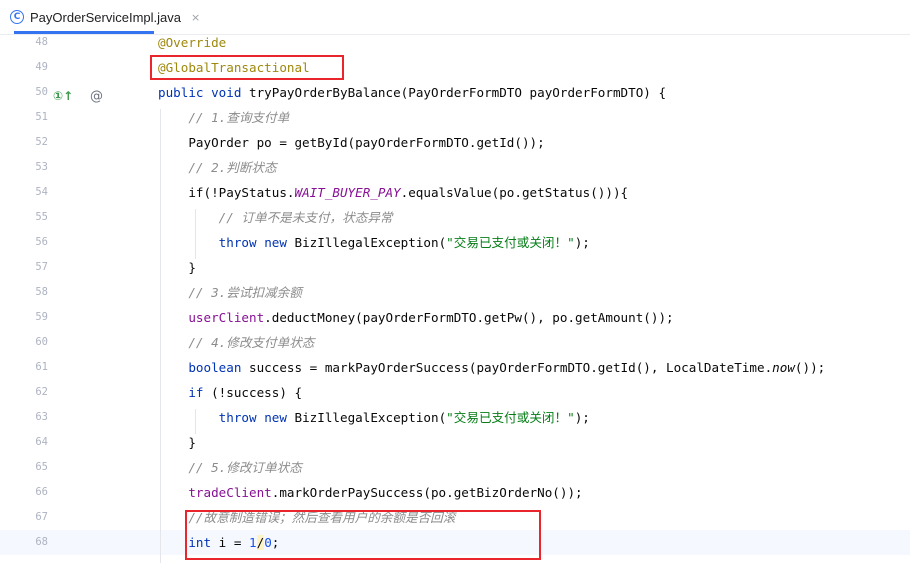 This screenshot has width=910, height=563. Describe the element at coordinates (41, 242) in the screenshot. I see `line-number: 56` at that location.